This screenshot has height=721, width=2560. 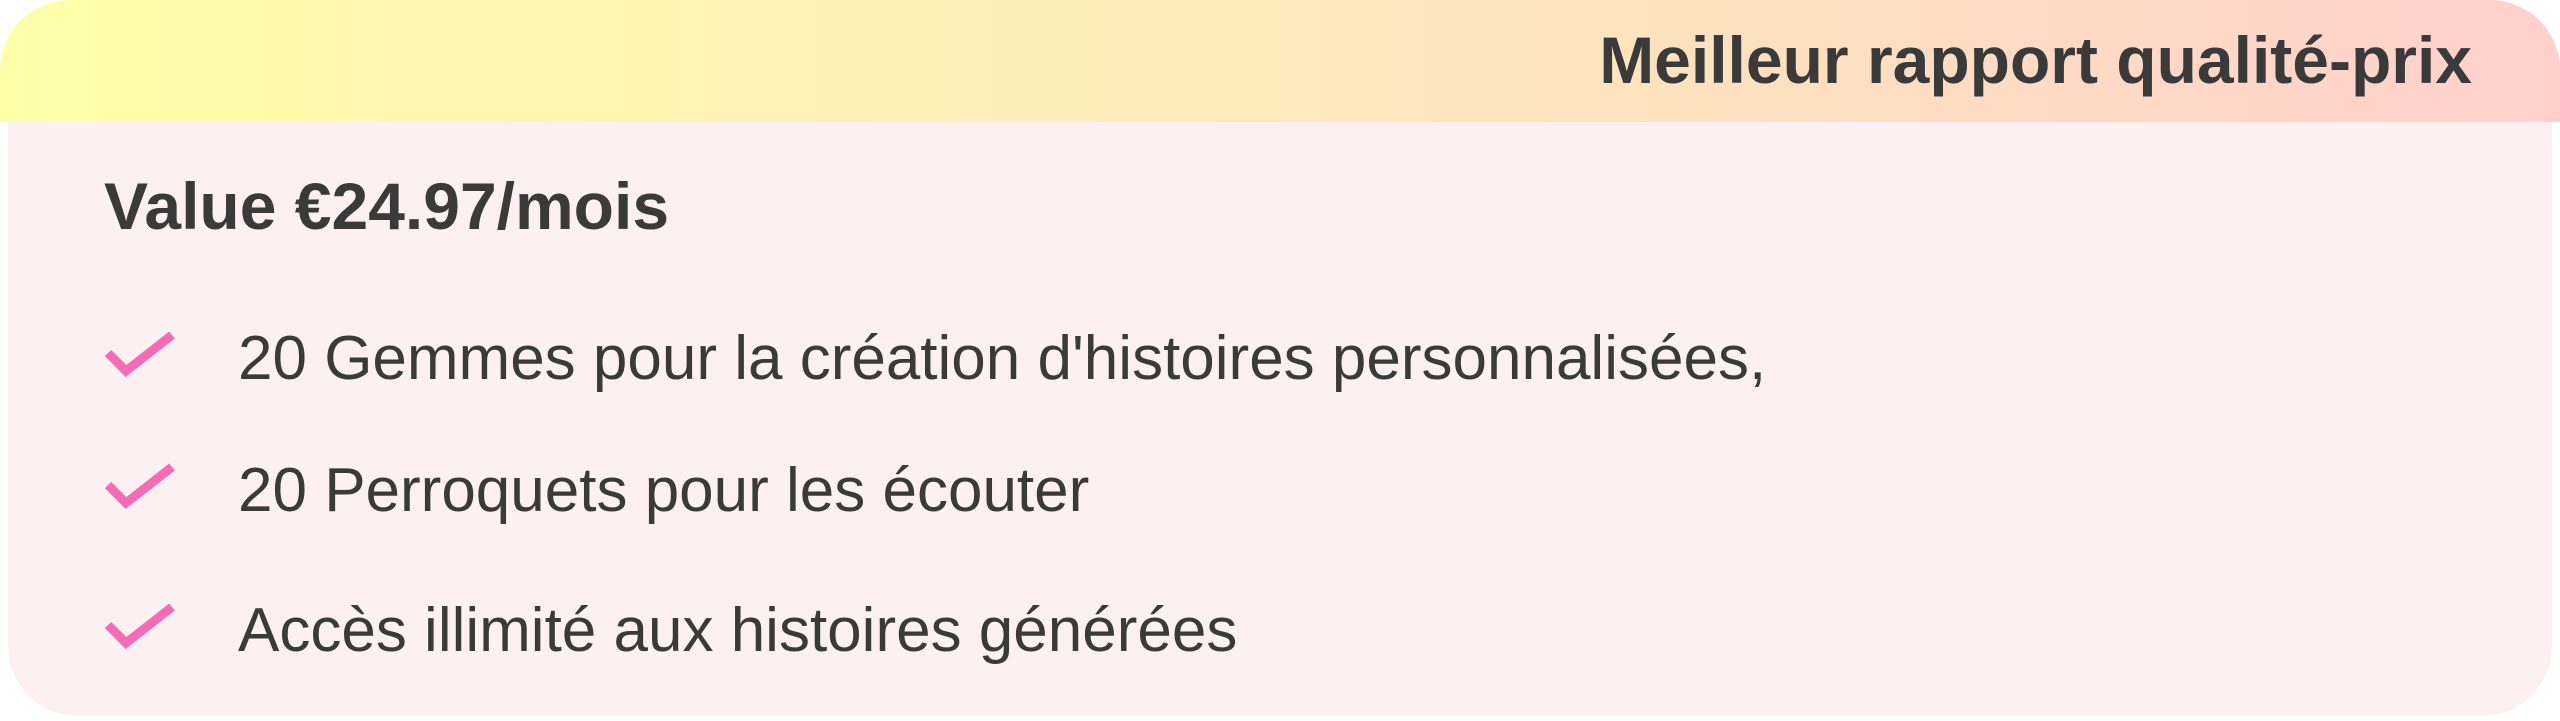 I want to click on best-value-badge: Meilleur rapport qualité-prix, so click(x=2035, y=60).